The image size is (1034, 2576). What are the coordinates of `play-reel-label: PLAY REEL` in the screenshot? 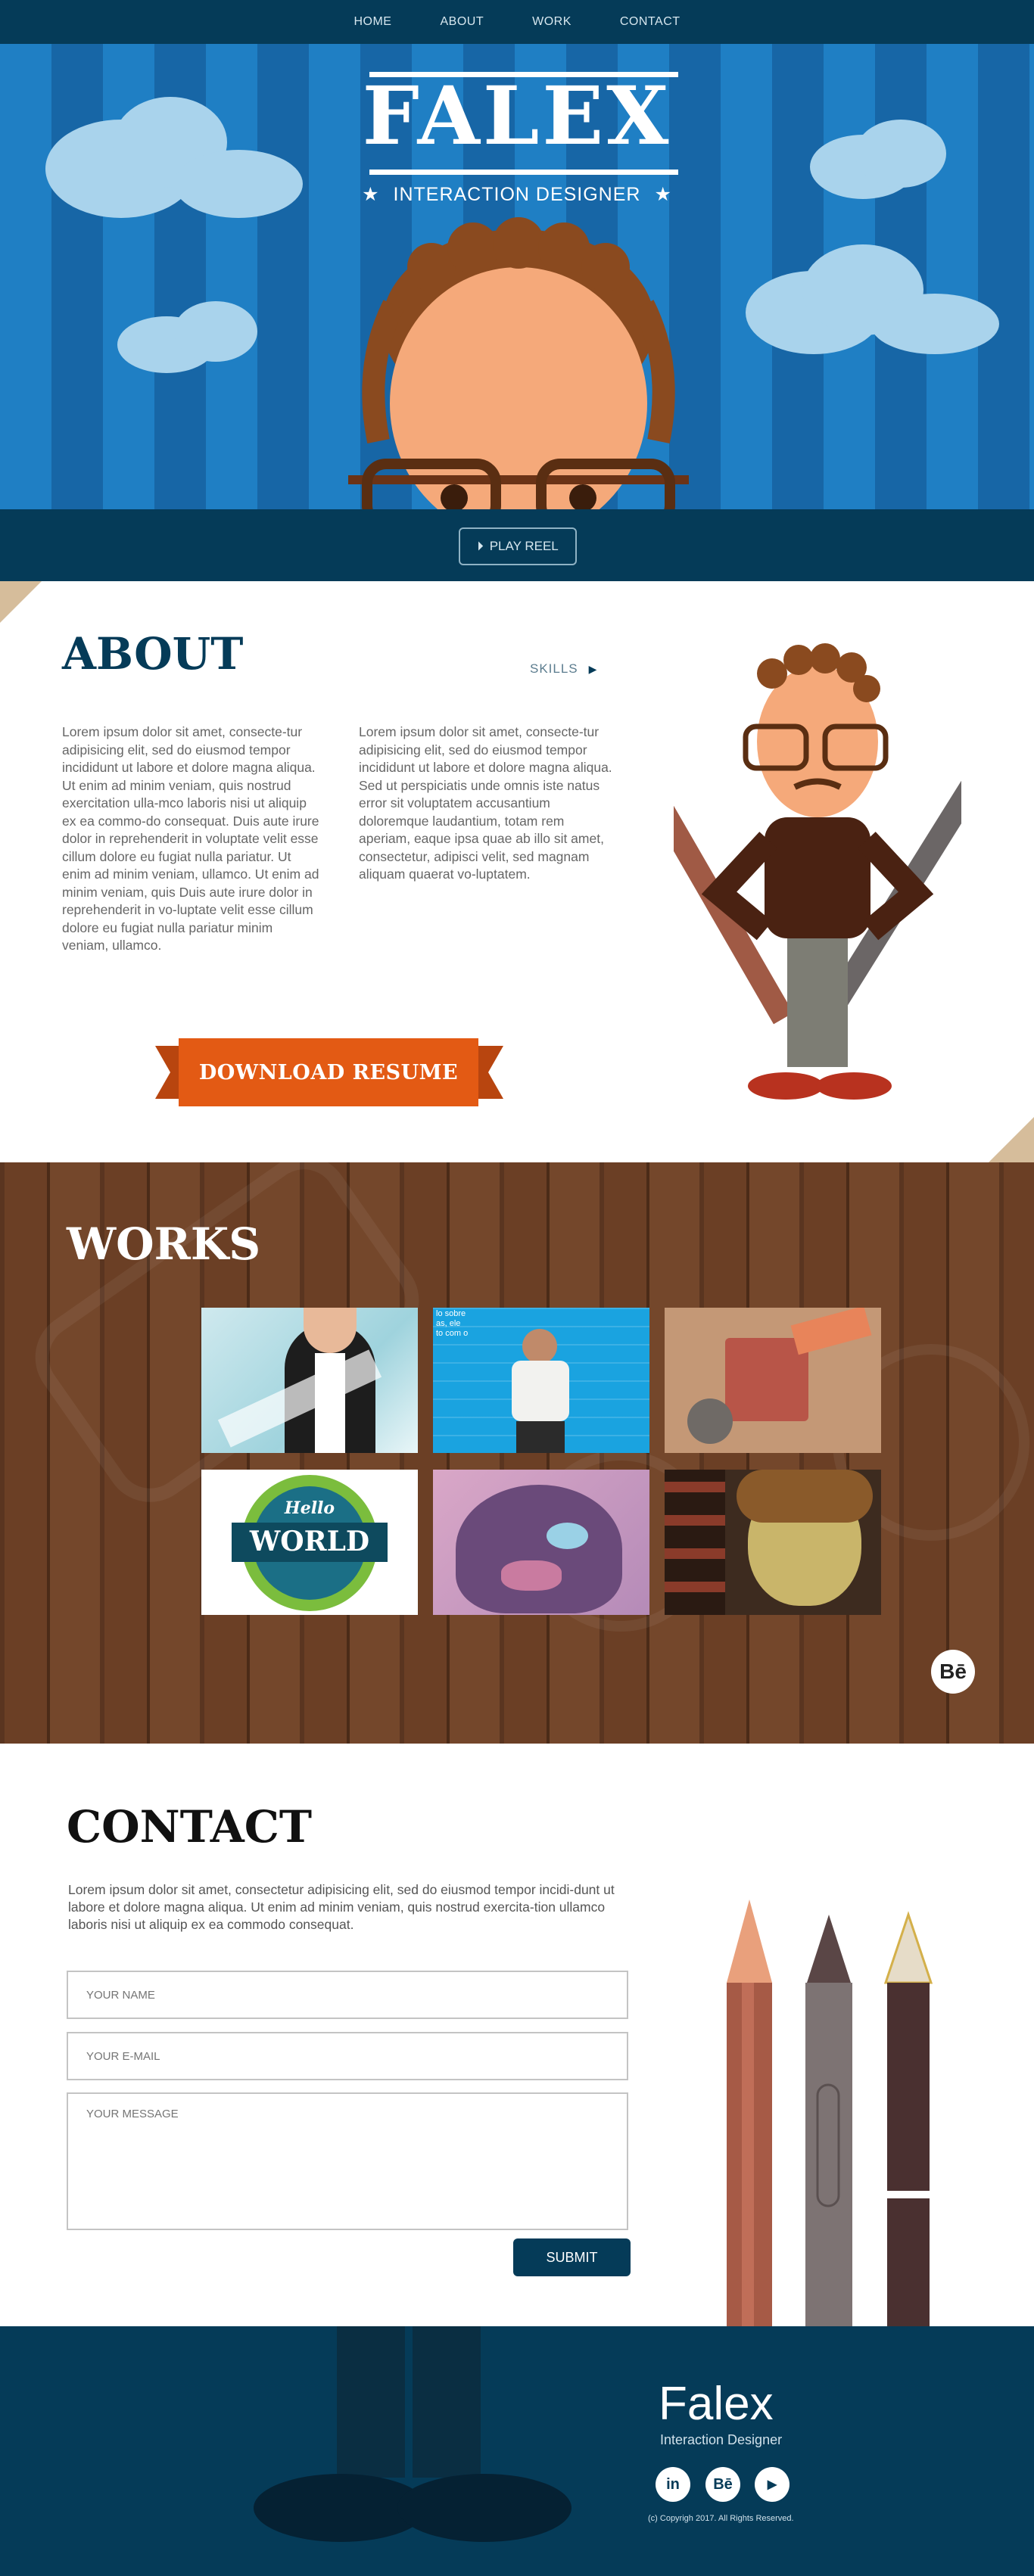 It's located at (524, 546).